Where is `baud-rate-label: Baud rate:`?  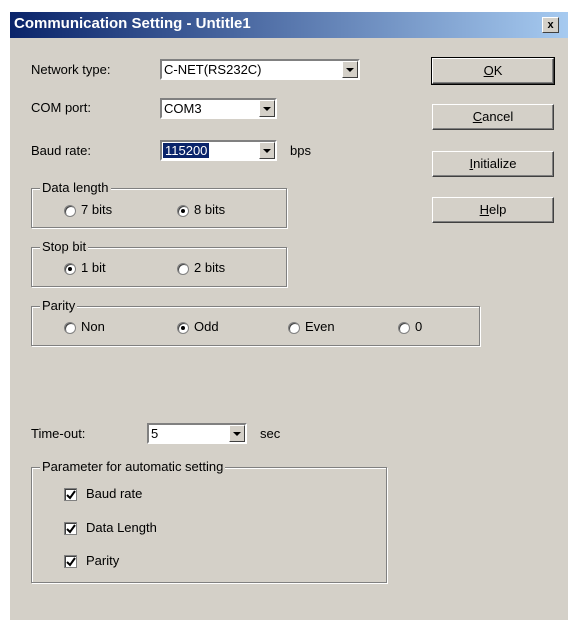
baud-rate-label: Baud rate: is located at coordinates (61, 150).